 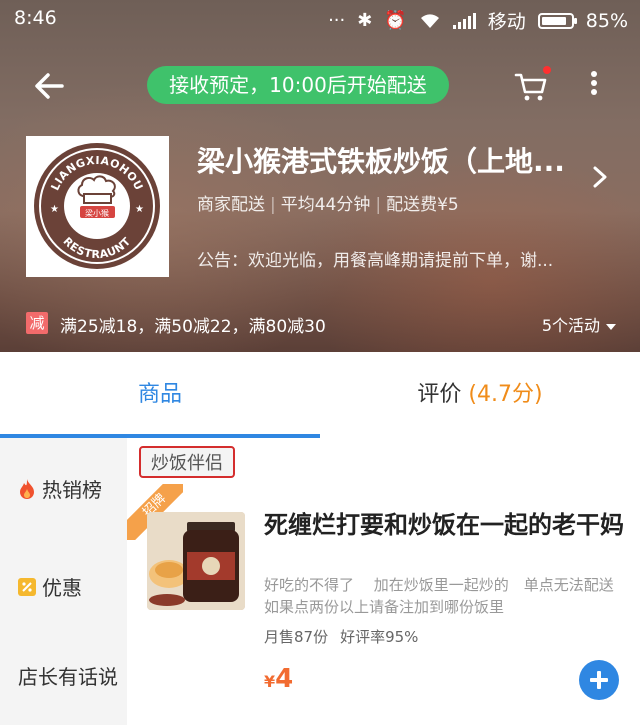 I want to click on product-stats: 月售87份 好评率95%, so click(x=347, y=636).